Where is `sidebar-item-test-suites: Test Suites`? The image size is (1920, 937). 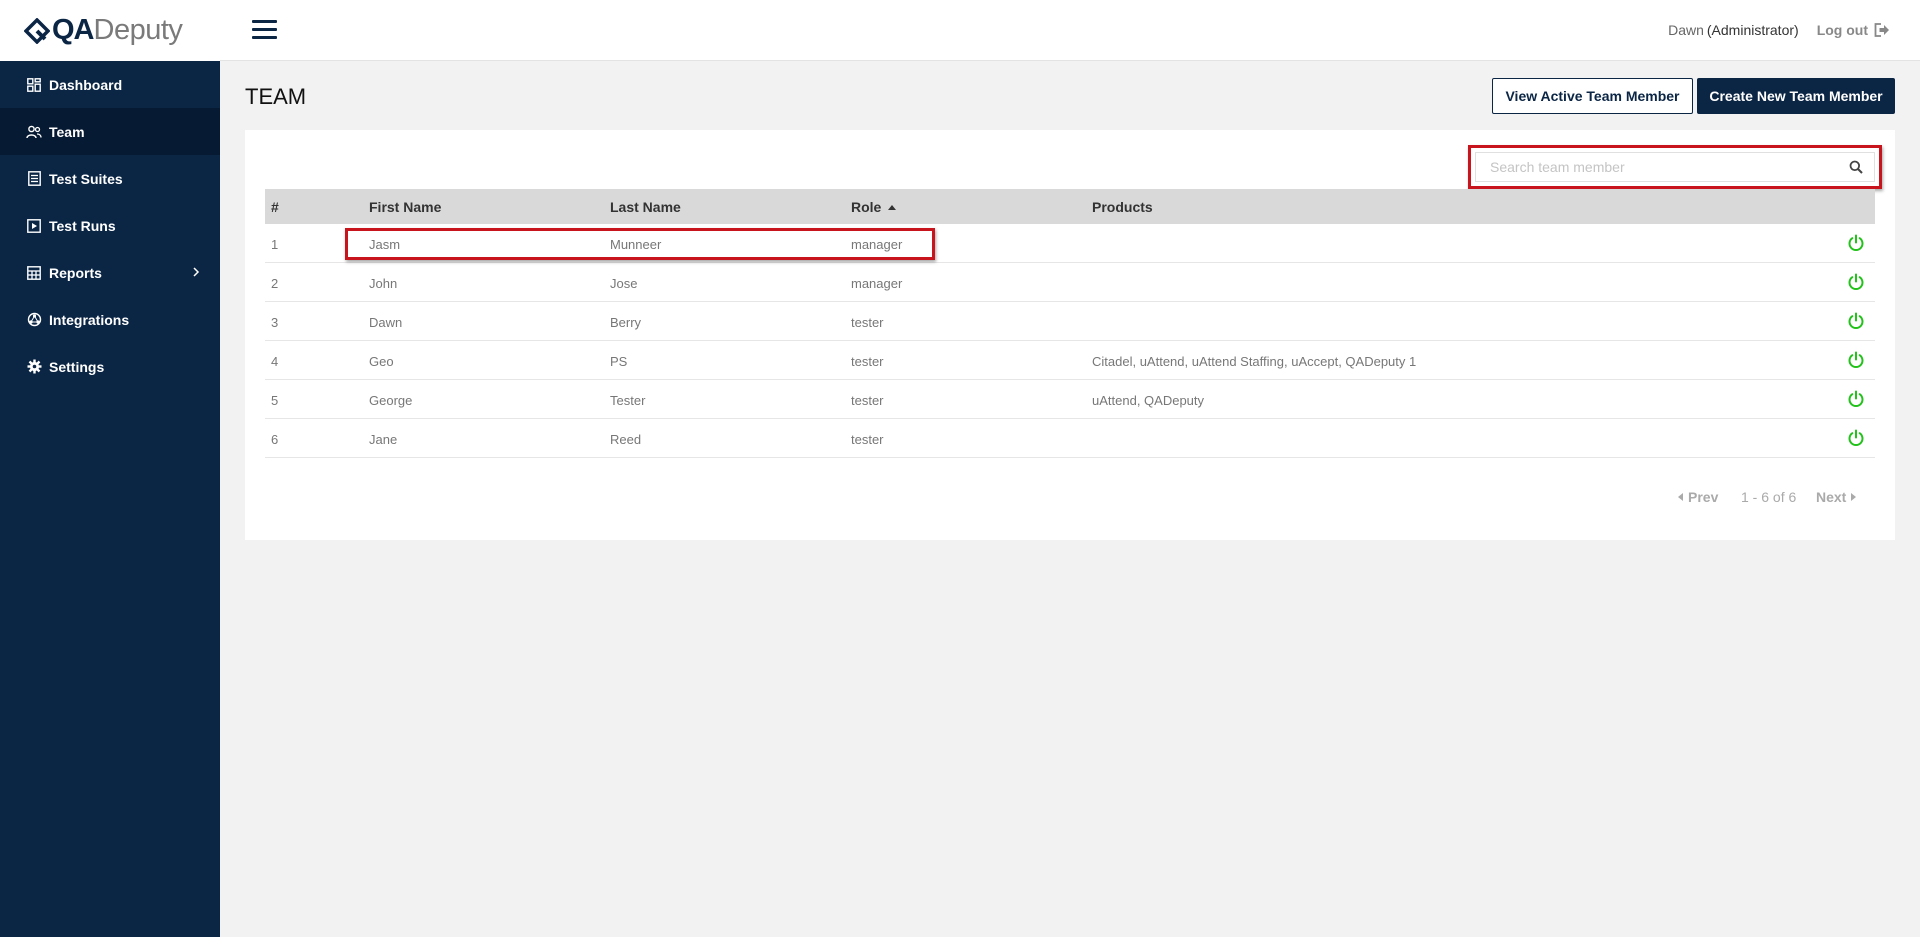
sidebar-item-test-suites: Test Suites is located at coordinates (110, 178).